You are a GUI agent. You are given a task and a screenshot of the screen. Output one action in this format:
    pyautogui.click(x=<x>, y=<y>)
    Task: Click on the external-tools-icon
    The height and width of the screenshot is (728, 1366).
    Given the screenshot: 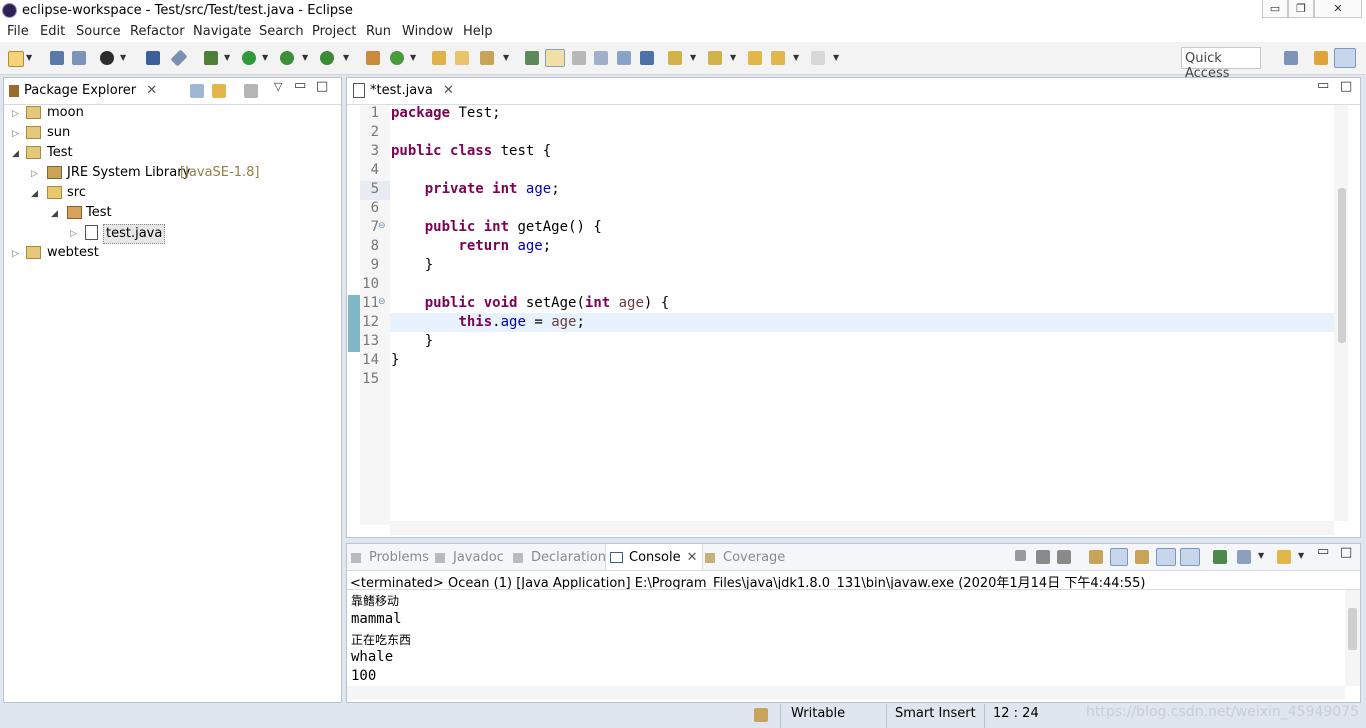 What is the action you would take?
    pyautogui.click(x=327, y=58)
    